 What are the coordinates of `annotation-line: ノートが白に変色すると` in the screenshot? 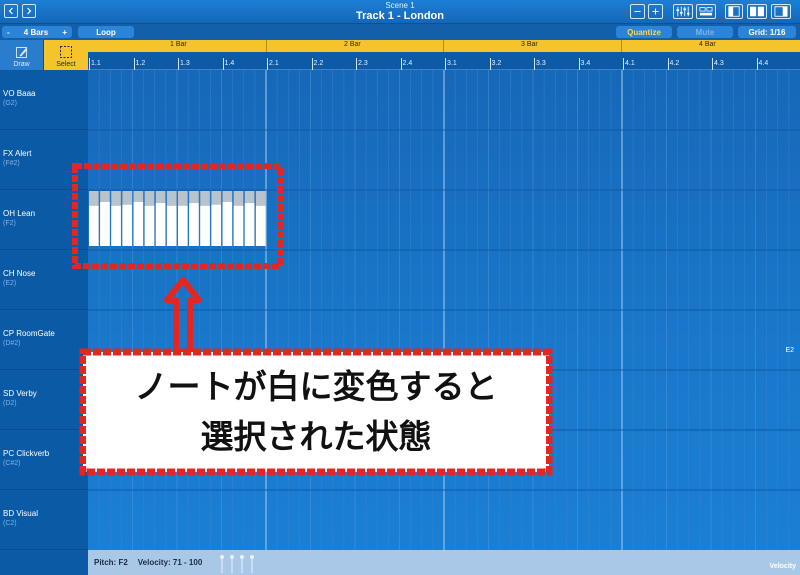 It's located at (316, 386).